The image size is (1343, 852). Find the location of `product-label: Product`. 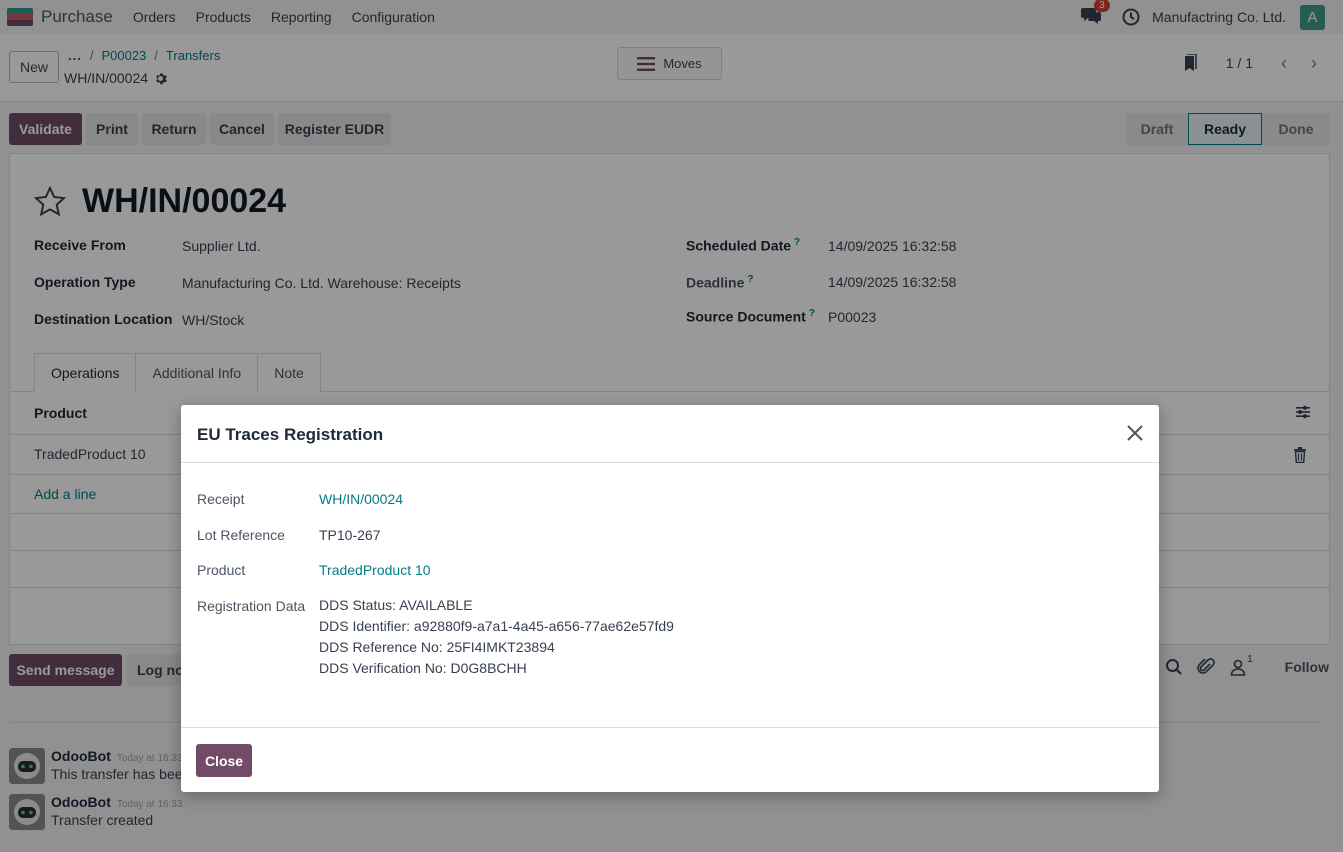

product-label: Product is located at coordinates (221, 570).